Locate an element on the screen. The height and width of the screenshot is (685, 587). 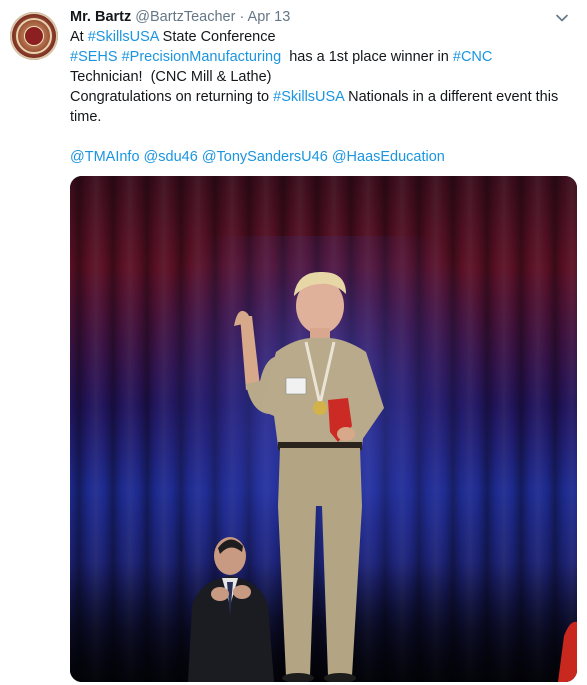
tweet-line-1: At #SkillsUSA State Conference is located at coordinates (322, 37).